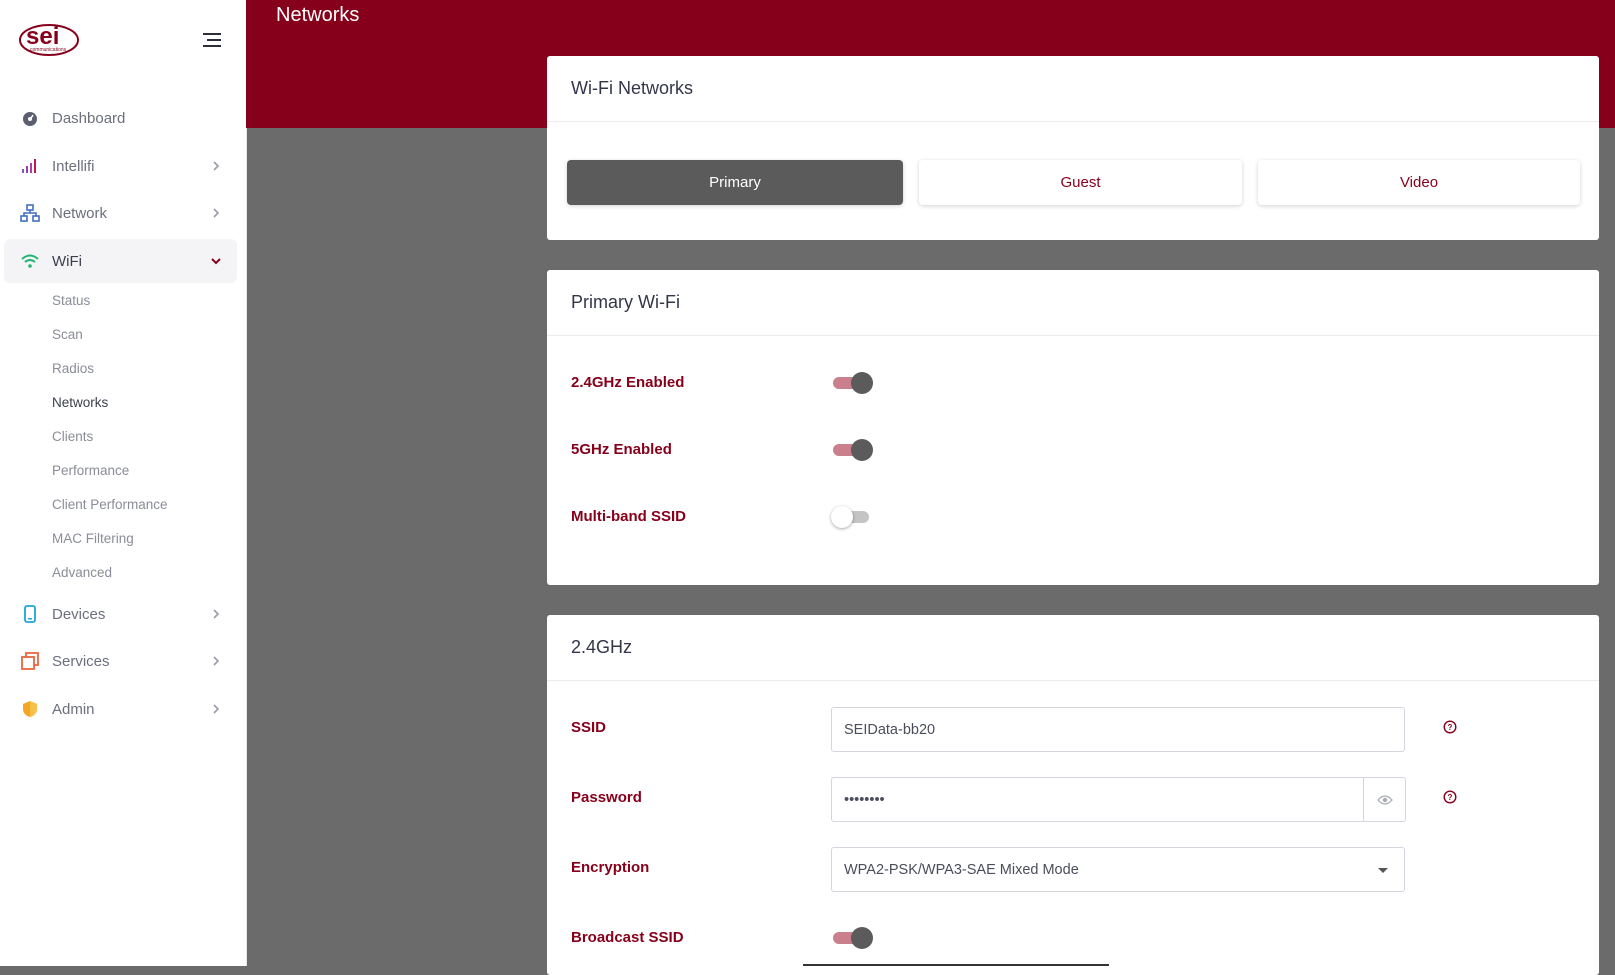  Describe the element at coordinates (81, 661) in the screenshot. I see `sidebar-item-label: Services` at that location.